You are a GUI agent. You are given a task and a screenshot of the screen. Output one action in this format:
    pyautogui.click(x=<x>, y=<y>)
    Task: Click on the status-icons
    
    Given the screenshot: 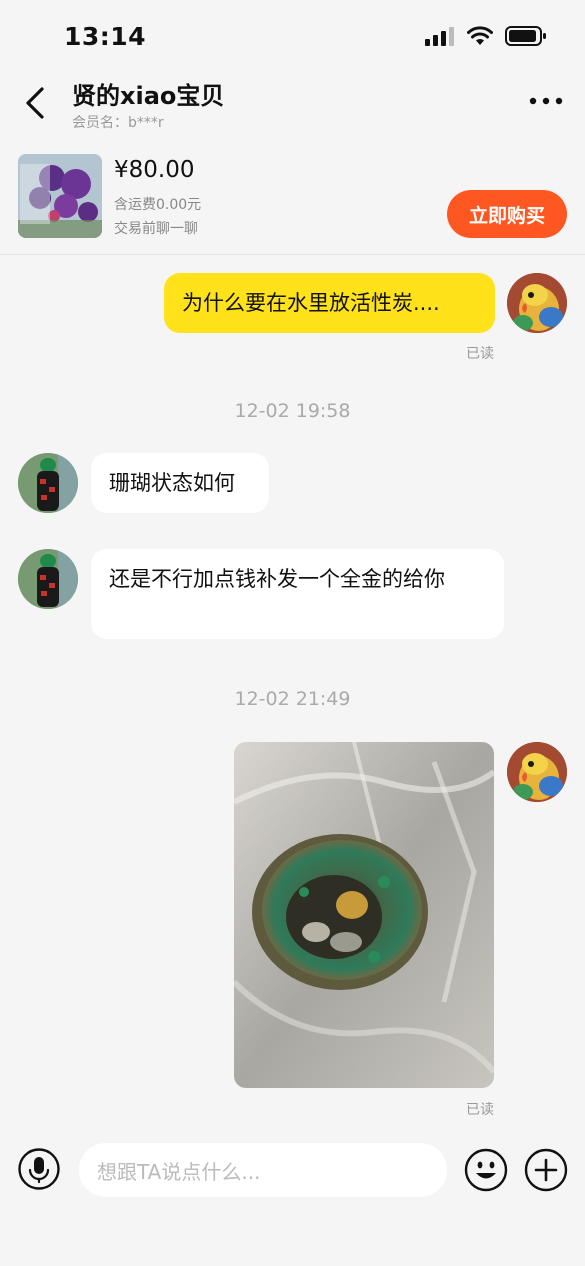 What is the action you would take?
    pyautogui.click(x=486, y=36)
    